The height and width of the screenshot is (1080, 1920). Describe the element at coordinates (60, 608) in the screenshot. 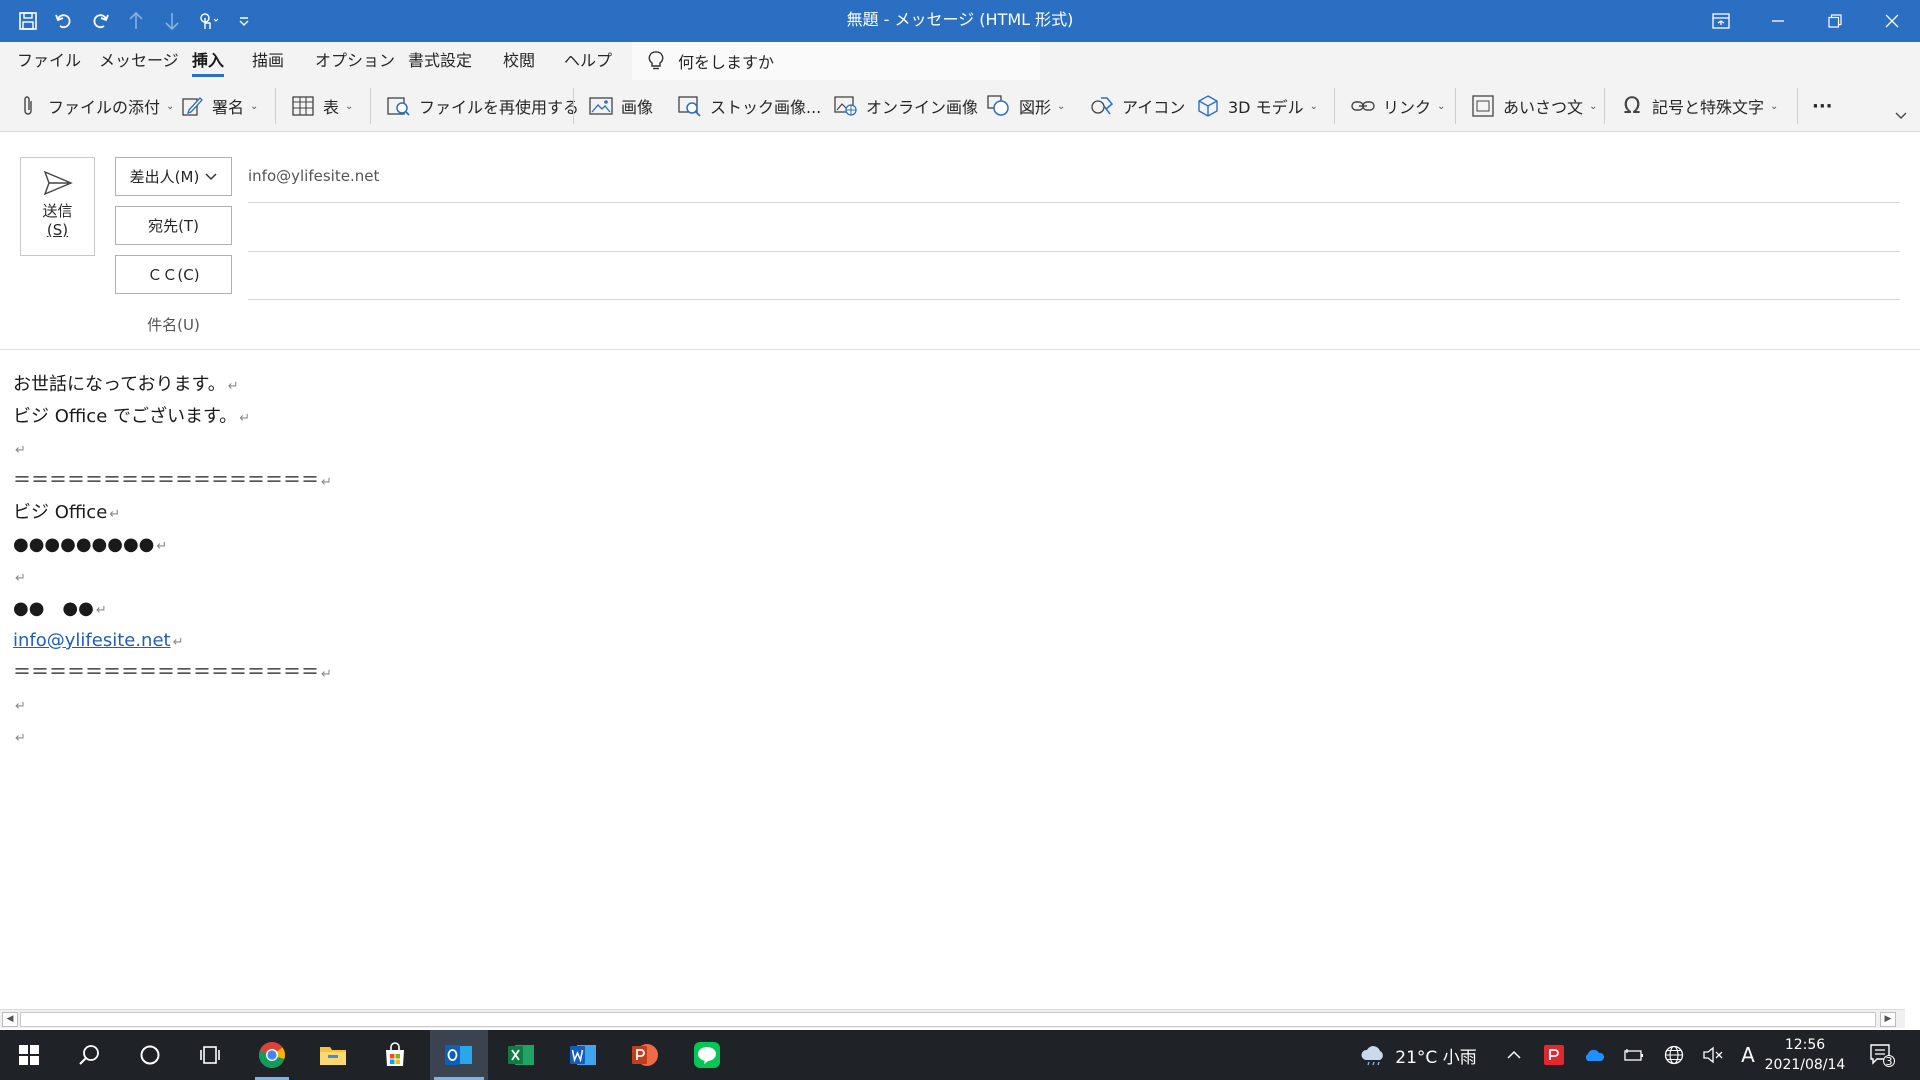

I see `signature-name: ●● ●● ↵` at that location.